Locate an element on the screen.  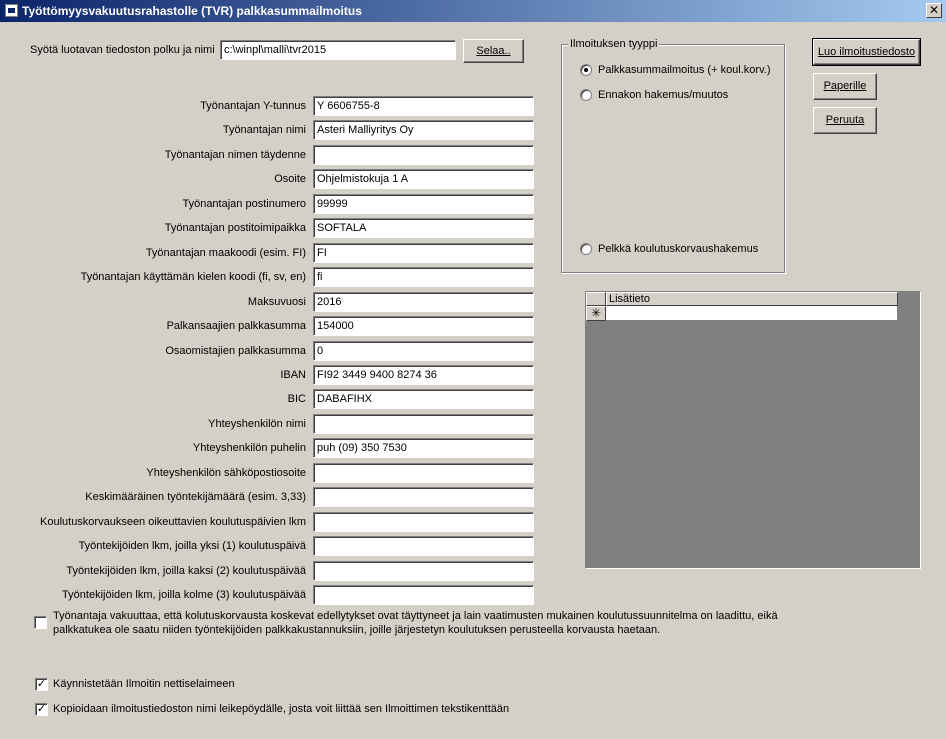
form-field-label: Palkansaajien palkkasumma is located at coordinates (236, 326).